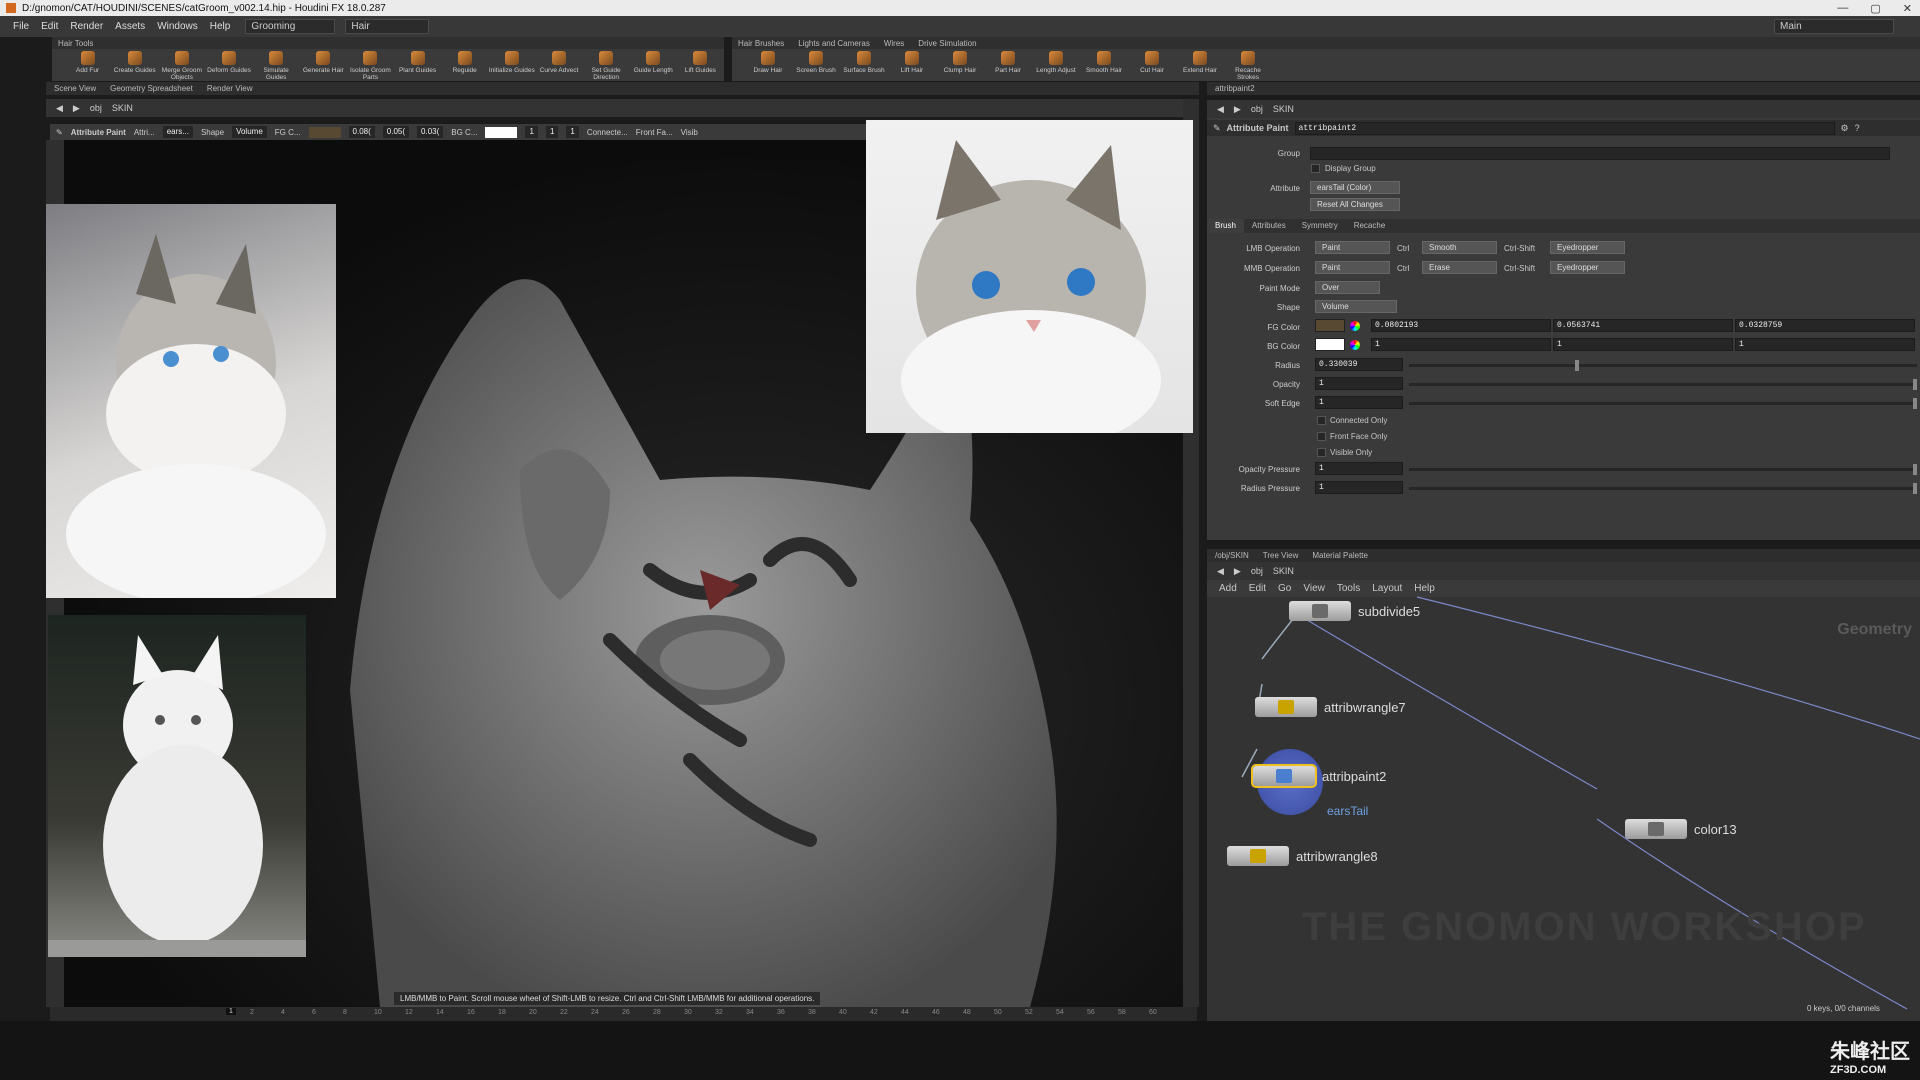  I want to click on left-tool-5: Generate Hair, so click(323, 61).